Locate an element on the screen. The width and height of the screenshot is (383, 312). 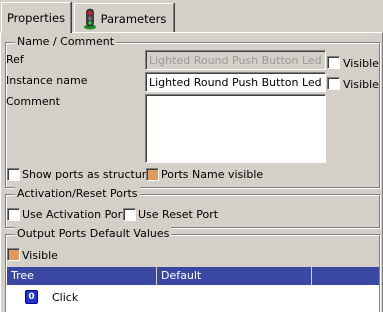
instance-name-label: Instance name is located at coordinates (47, 80).